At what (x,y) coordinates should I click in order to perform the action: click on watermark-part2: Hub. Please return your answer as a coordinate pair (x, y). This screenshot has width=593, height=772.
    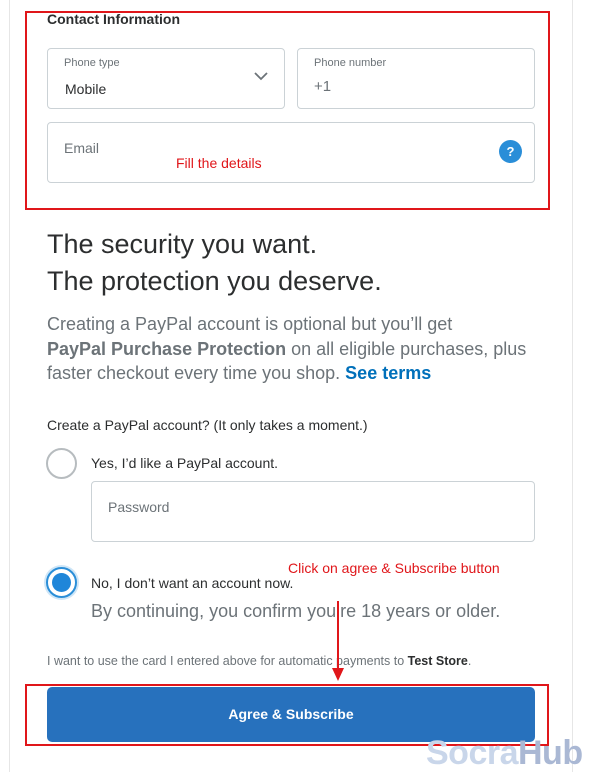
    Looking at the image, I should click on (550, 753).